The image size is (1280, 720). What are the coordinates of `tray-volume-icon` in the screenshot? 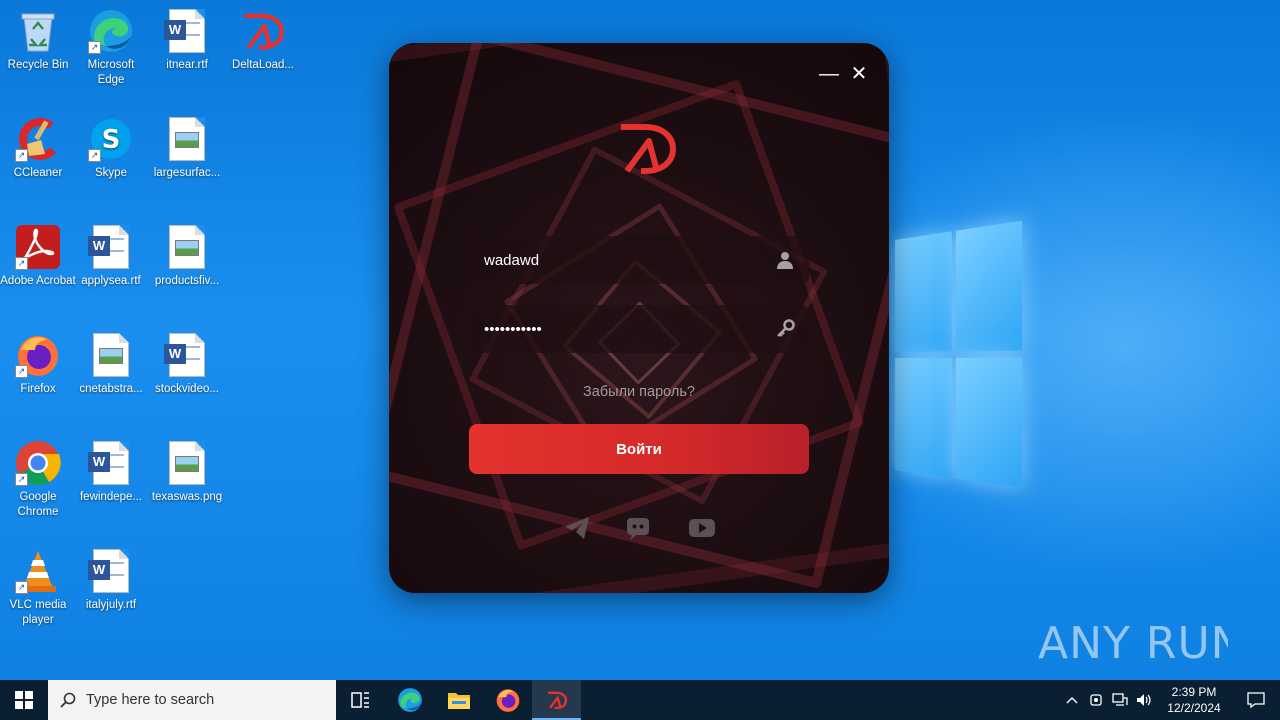 It's located at (1144, 700).